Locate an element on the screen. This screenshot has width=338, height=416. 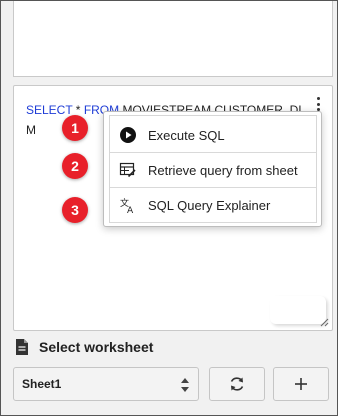
menu-item-execute-sql: Execute SQL is located at coordinates (213, 135).